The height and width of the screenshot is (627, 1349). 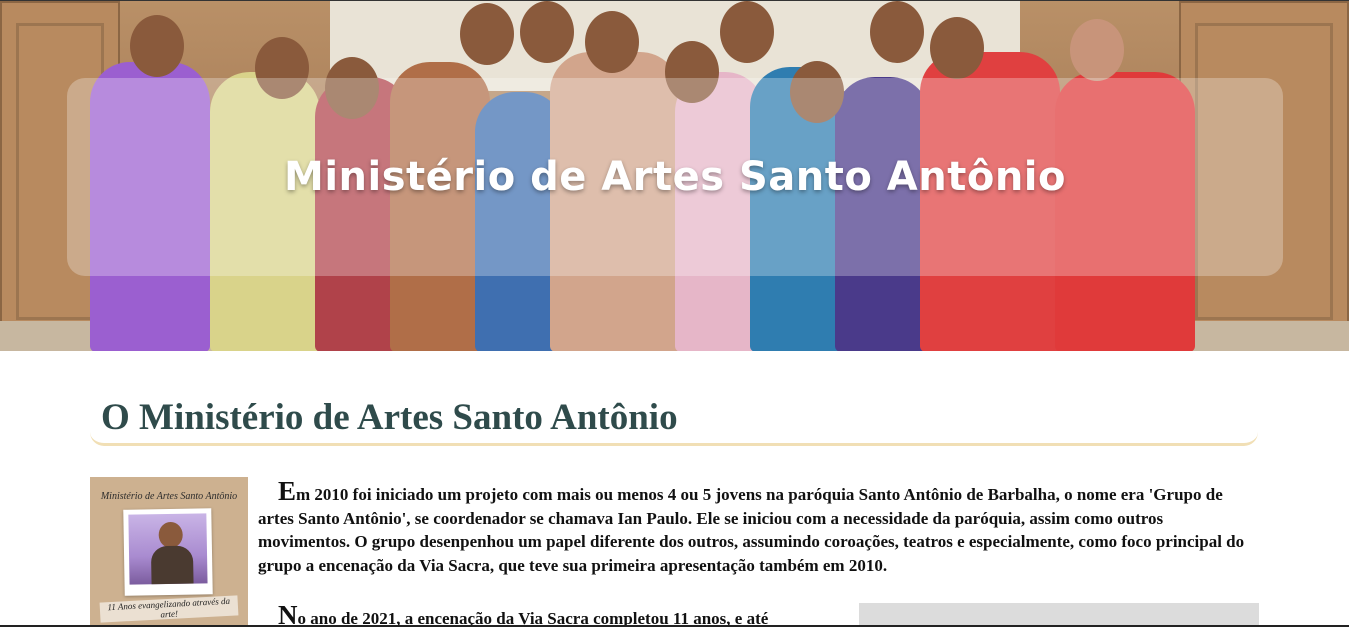 I want to click on paragraph-dropcap: E, so click(x=287, y=491).